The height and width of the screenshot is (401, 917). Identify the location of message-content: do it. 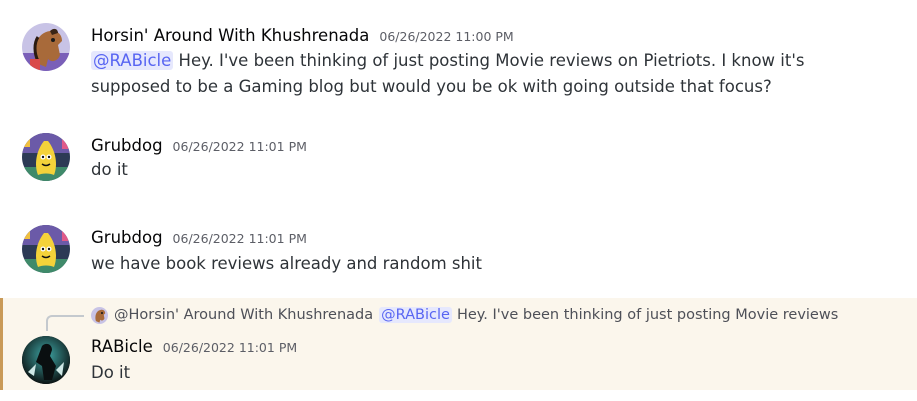
(471, 170).